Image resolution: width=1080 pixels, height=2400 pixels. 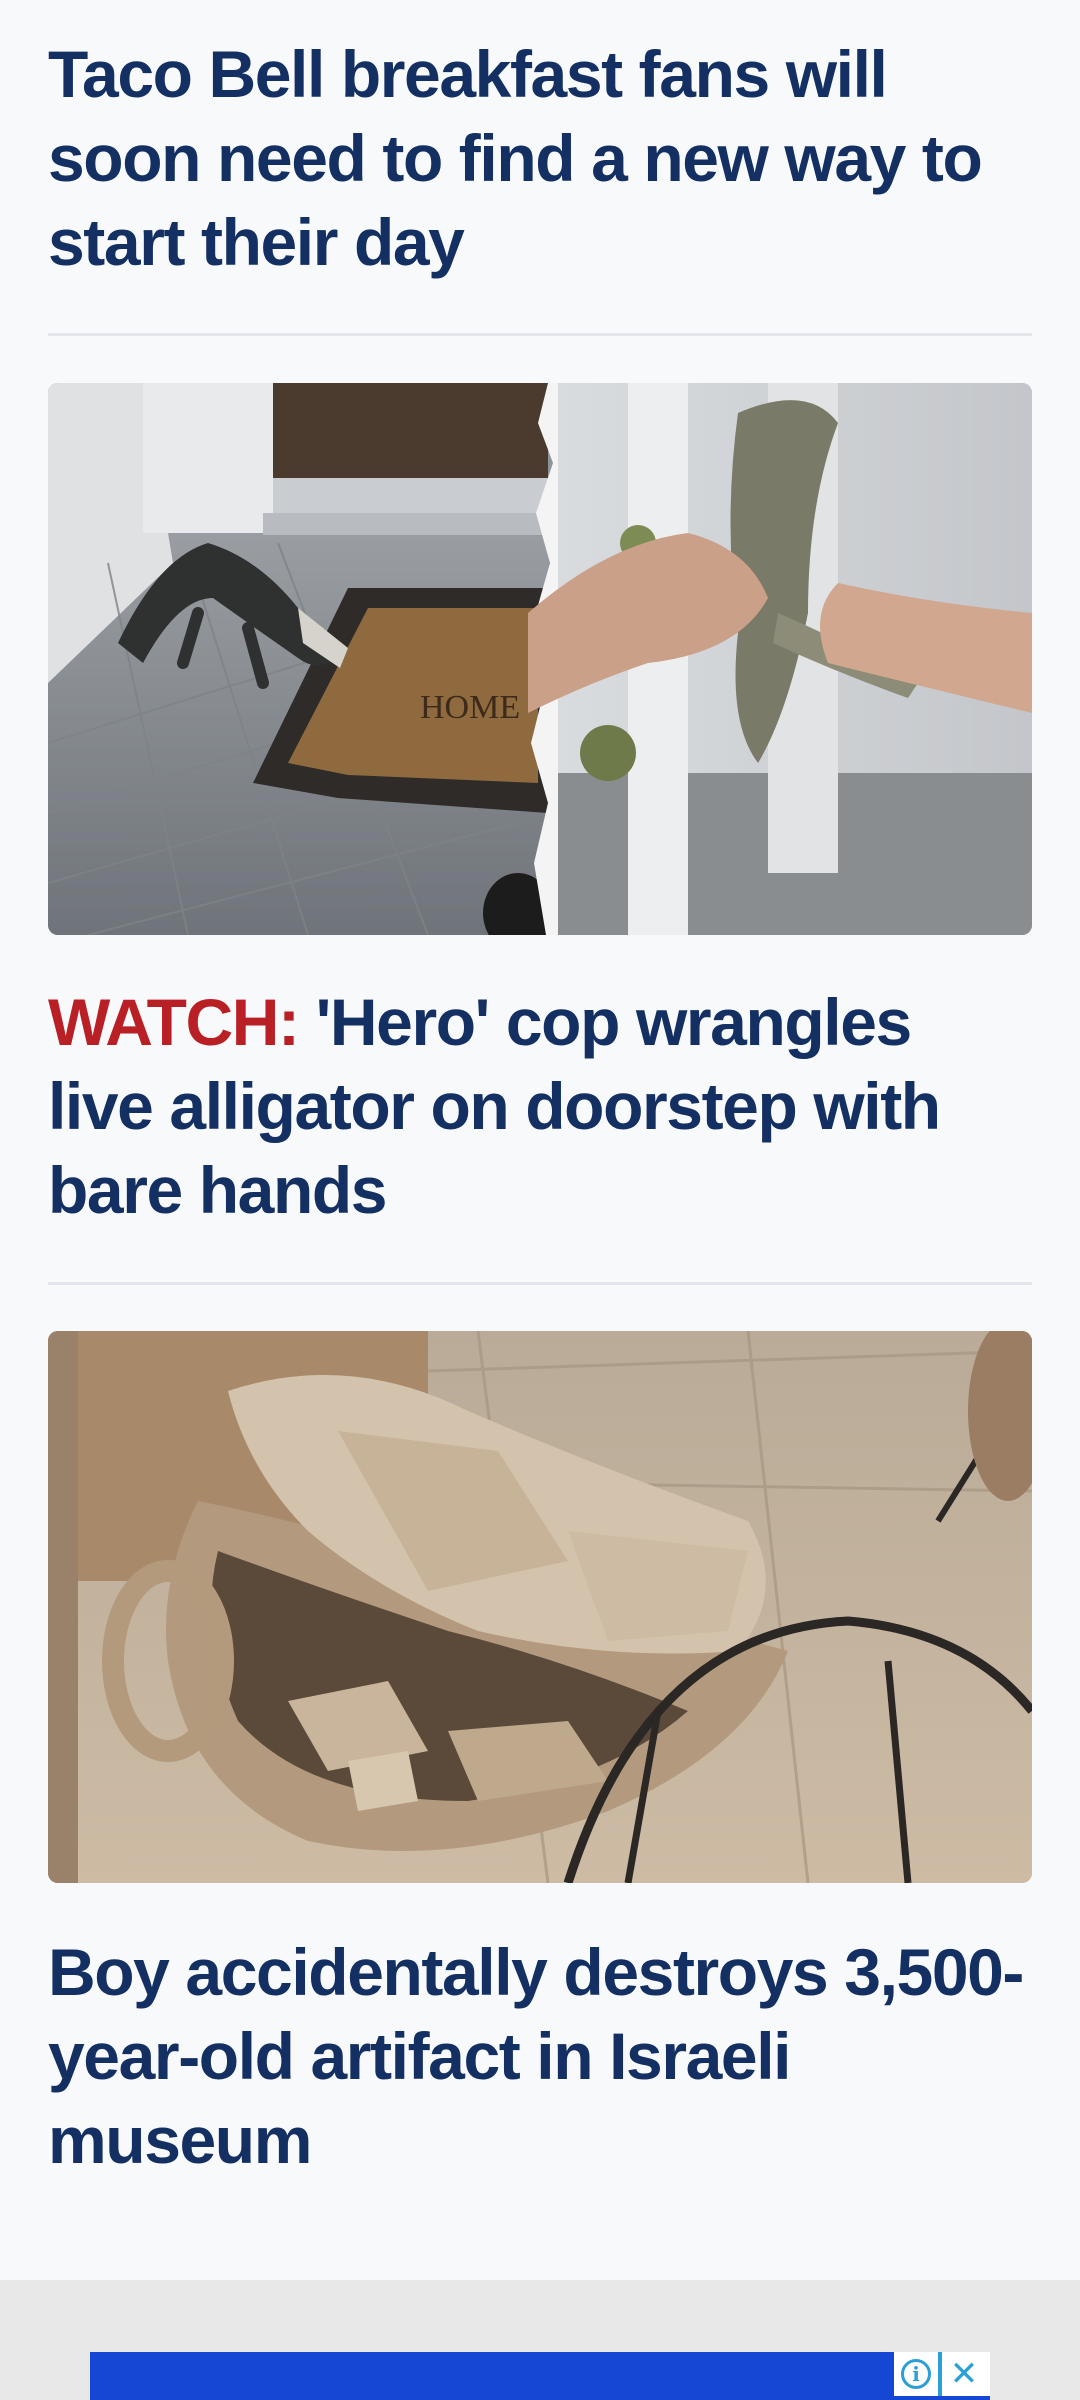 I want to click on ad-banner, so click(x=540, y=2376).